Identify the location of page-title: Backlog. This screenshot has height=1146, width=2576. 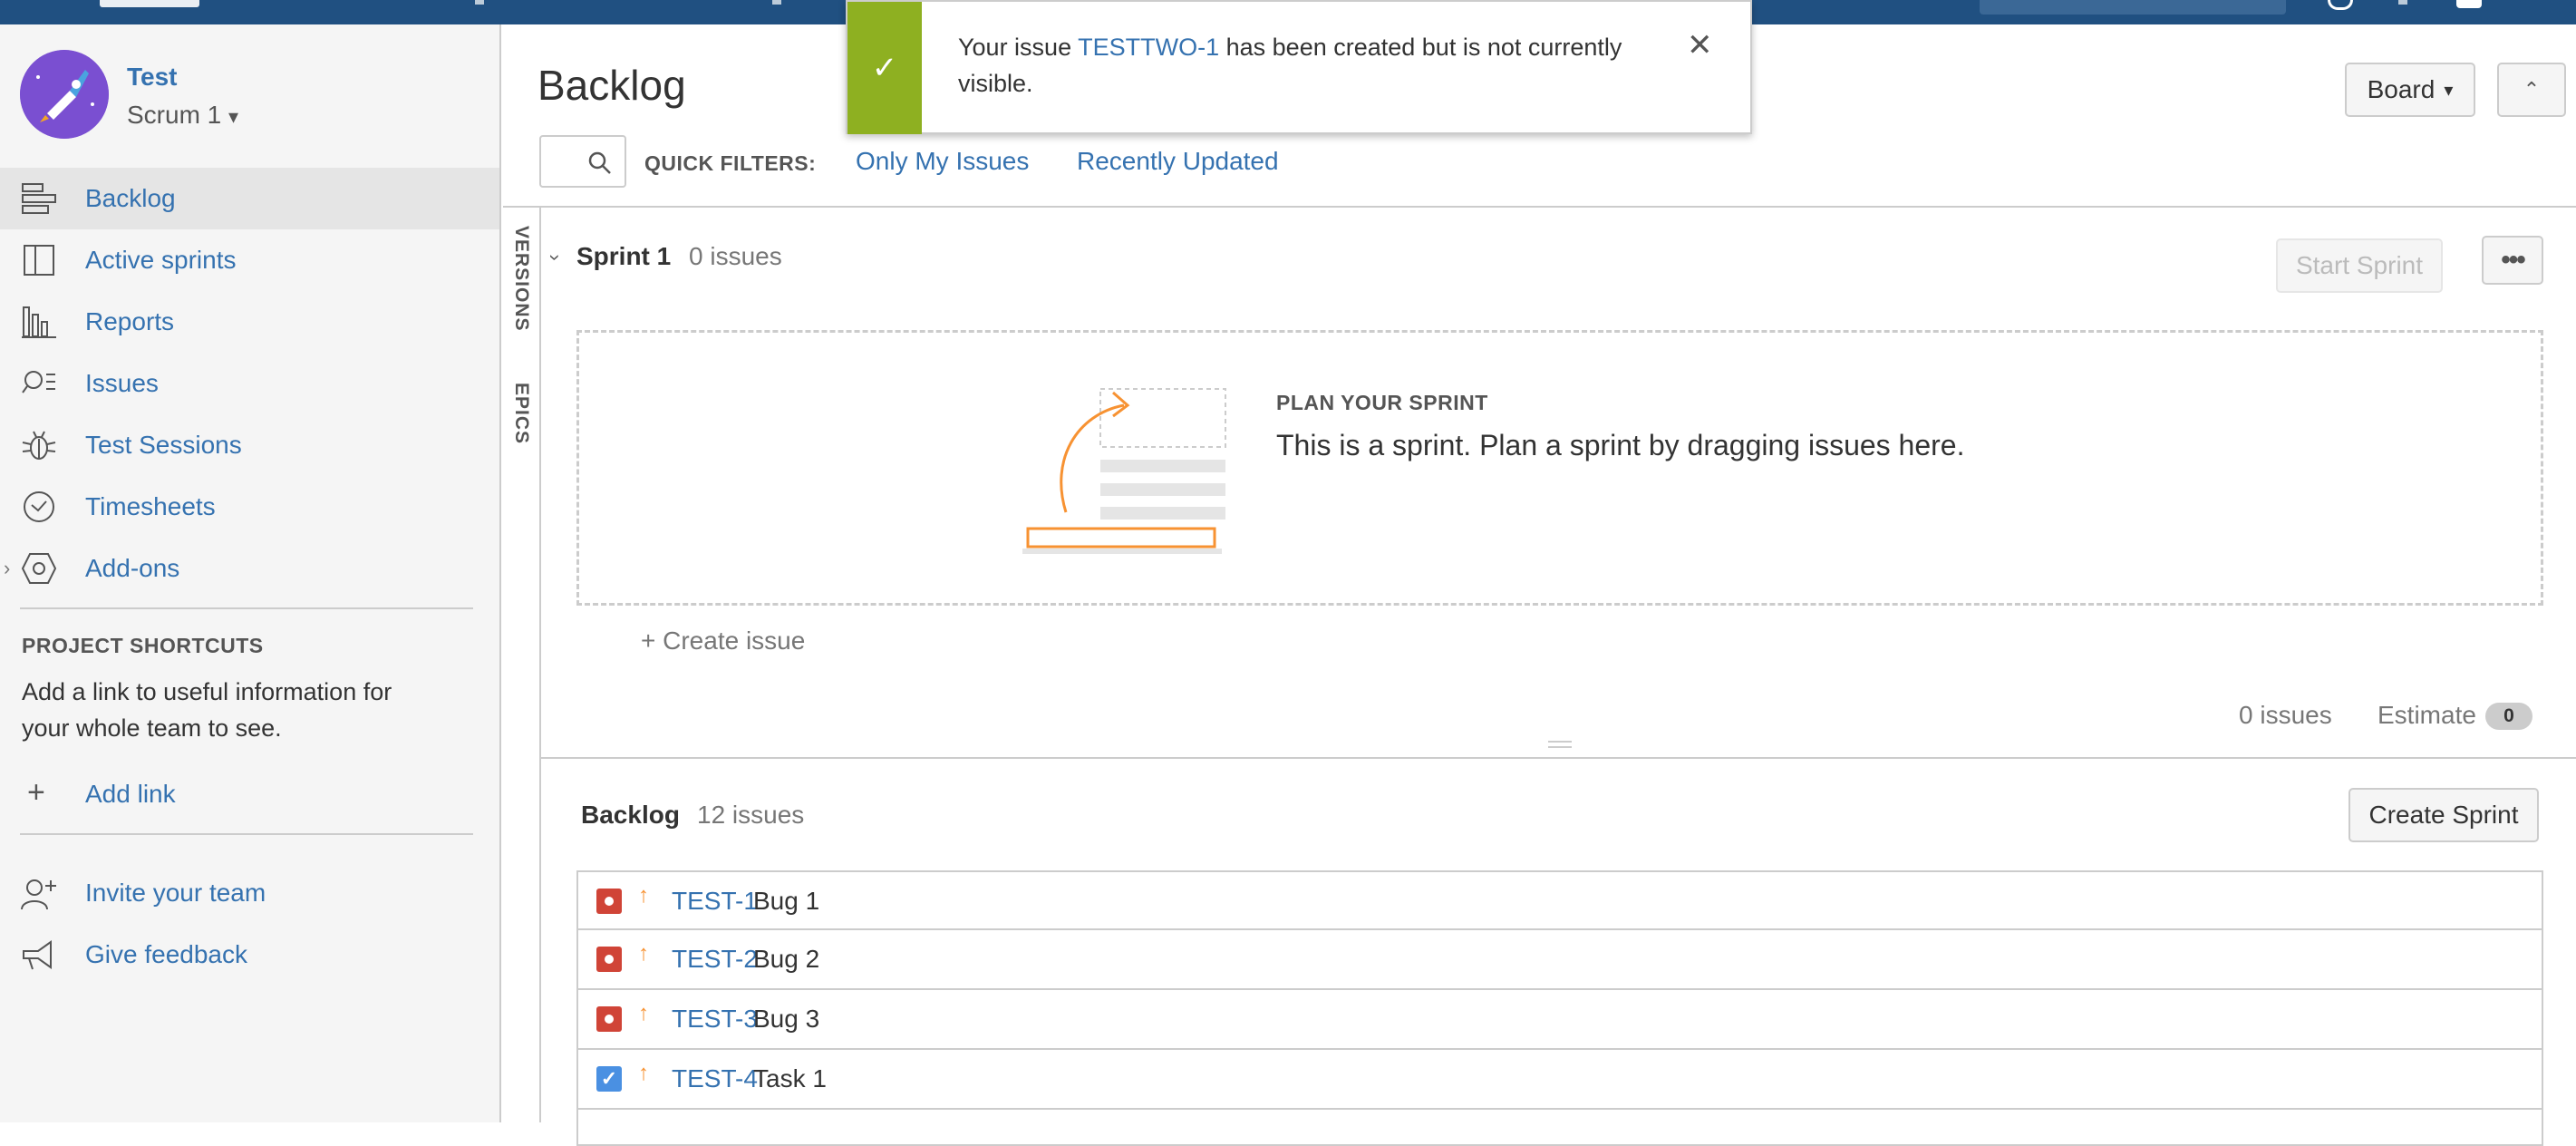
(611, 85).